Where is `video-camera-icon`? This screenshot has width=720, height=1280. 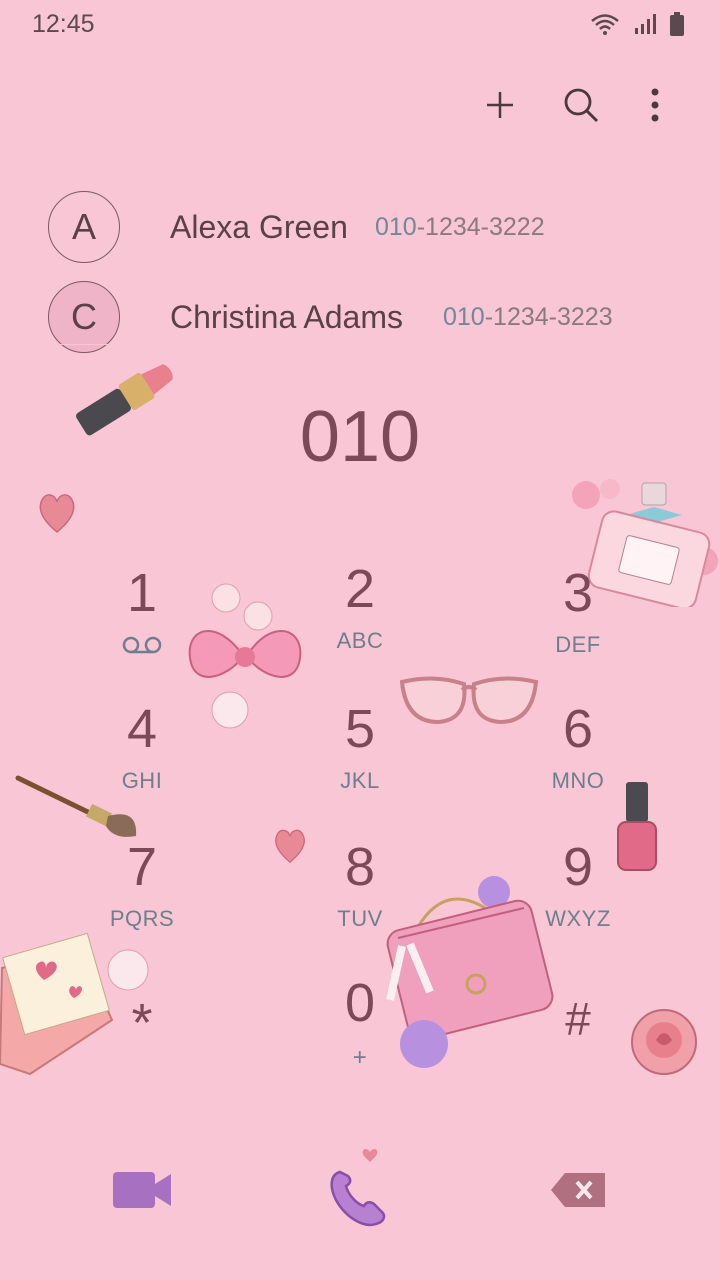 video-camera-icon is located at coordinates (142, 1190).